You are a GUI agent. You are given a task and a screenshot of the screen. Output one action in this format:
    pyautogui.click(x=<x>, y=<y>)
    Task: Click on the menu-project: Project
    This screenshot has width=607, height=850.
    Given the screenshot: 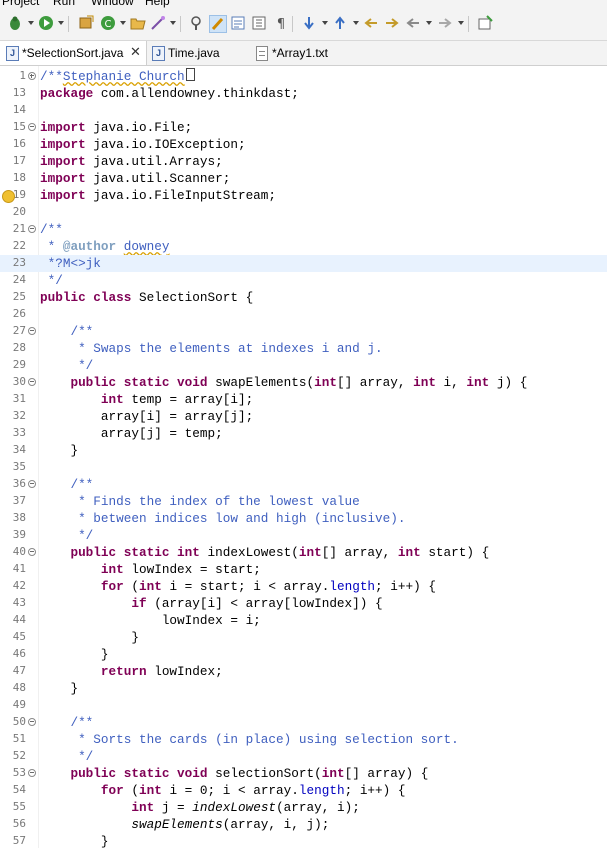 What is the action you would take?
    pyautogui.click(x=20, y=4)
    